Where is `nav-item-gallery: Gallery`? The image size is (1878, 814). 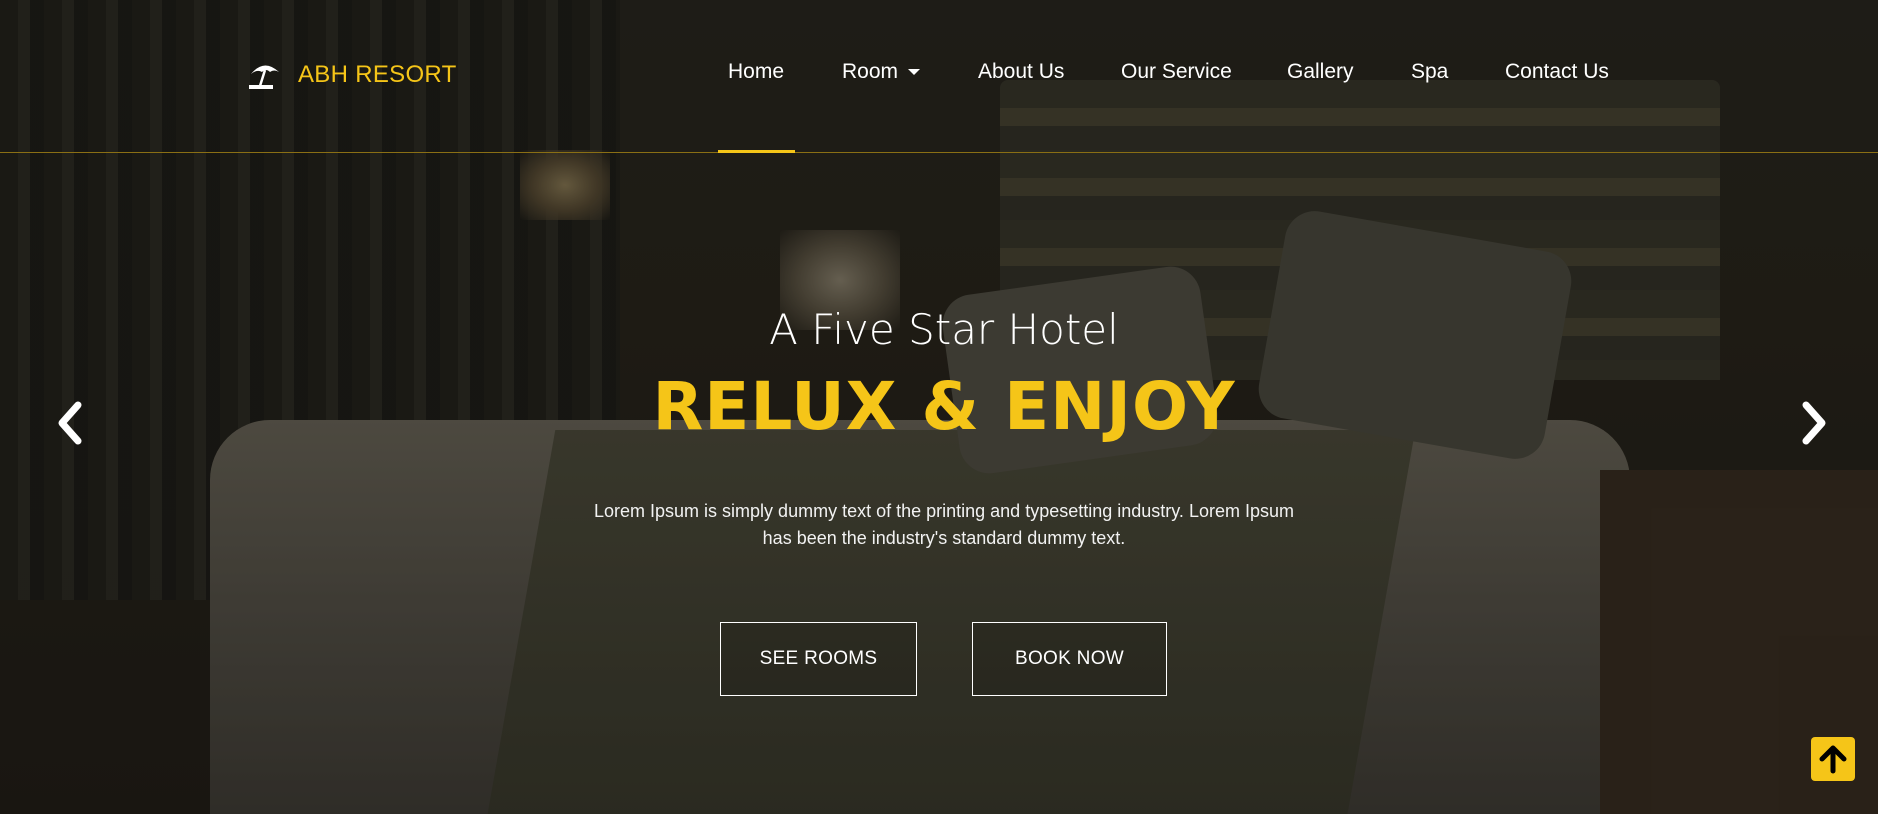
nav-item-gallery: Gallery is located at coordinates (1320, 72).